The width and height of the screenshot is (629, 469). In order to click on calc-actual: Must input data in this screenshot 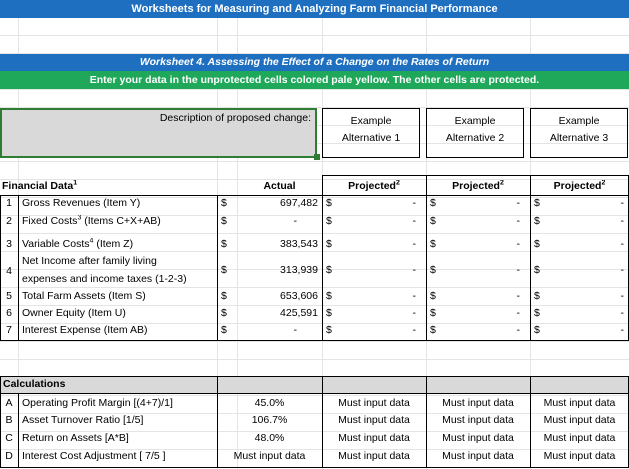, I will do `click(269, 456)`.